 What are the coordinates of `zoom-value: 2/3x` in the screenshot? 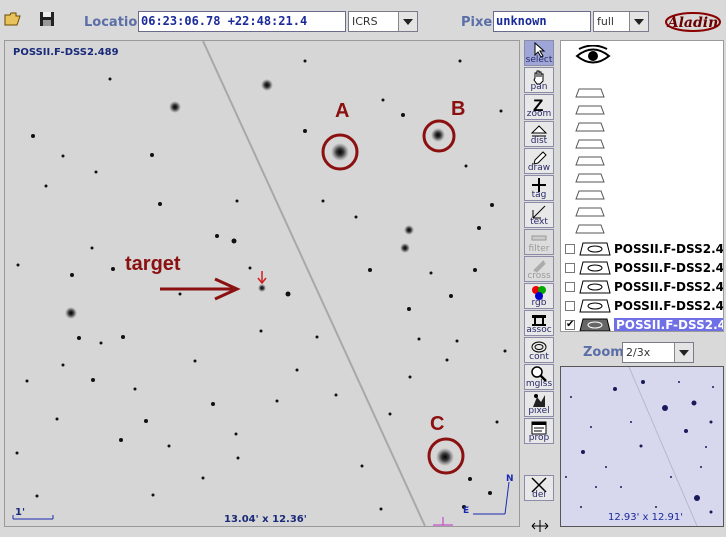 It's located at (638, 352).